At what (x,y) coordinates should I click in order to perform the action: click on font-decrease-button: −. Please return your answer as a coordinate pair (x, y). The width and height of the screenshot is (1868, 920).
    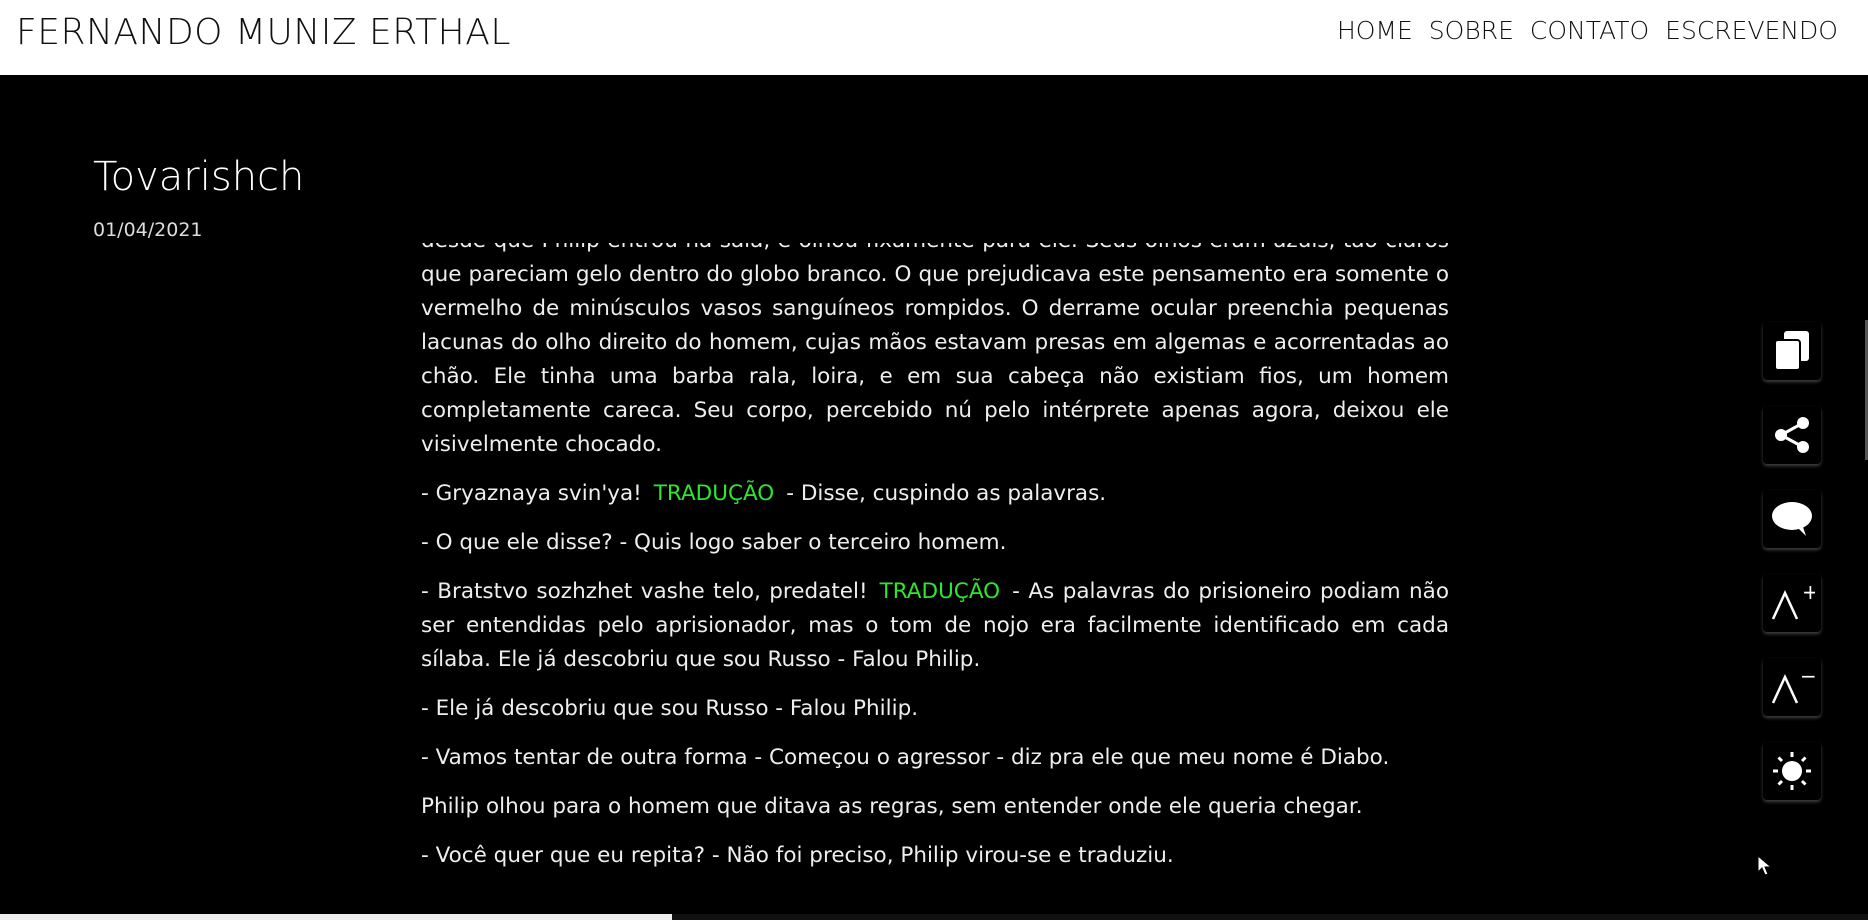
    Looking at the image, I should click on (1792, 687).